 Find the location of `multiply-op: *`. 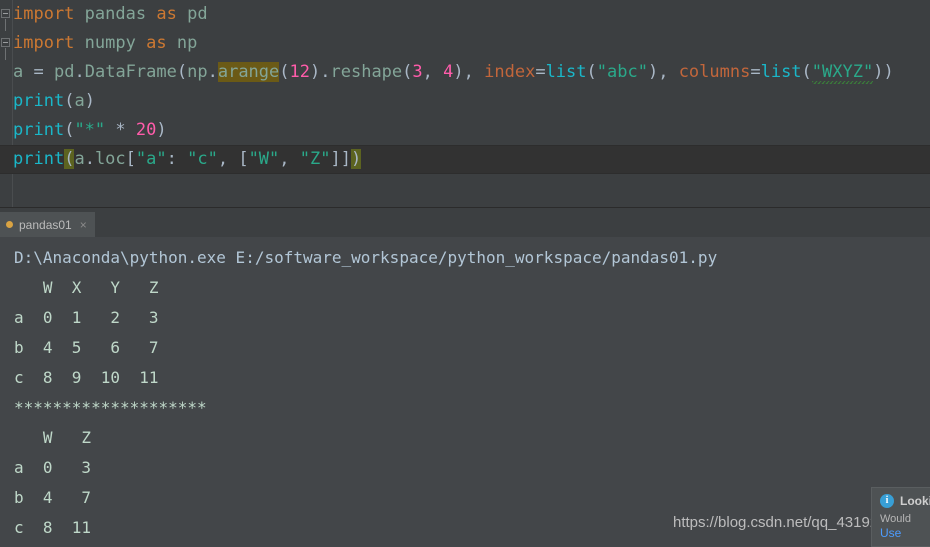

multiply-op: * is located at coordinates (120, 130).